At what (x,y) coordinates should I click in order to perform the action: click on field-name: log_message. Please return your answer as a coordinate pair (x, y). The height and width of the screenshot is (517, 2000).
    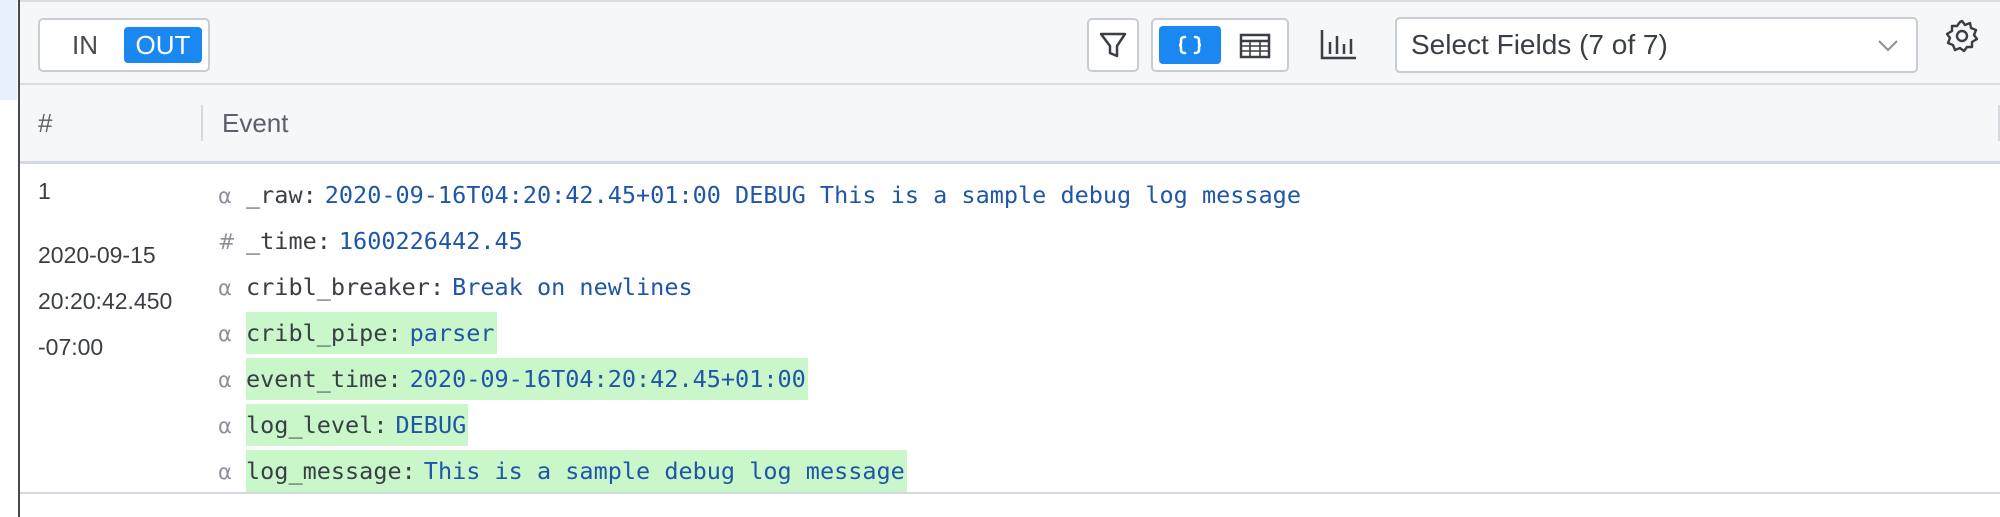
    Looking at the image, I should click on (324, 471).